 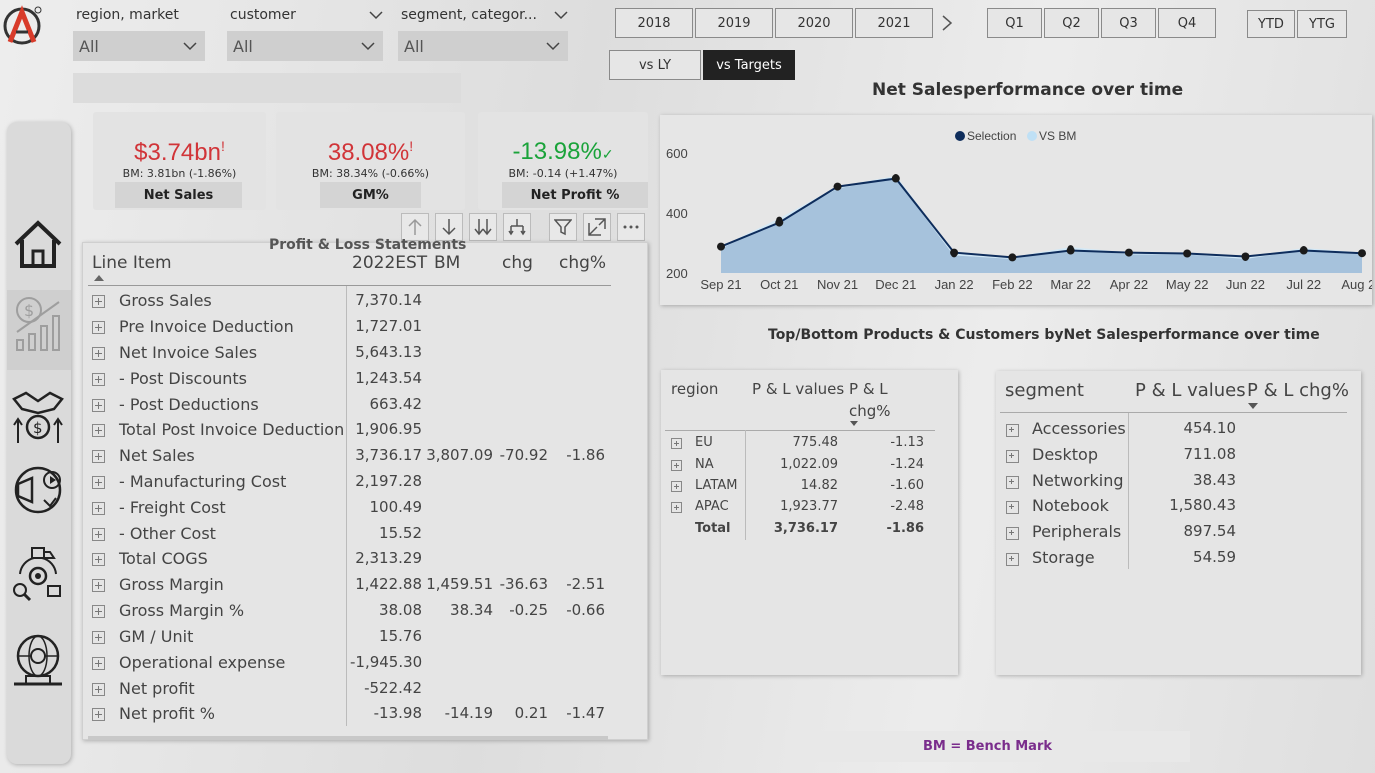 I want to click on quarter-q4-button: Q4, so click(x=1187, y=23).